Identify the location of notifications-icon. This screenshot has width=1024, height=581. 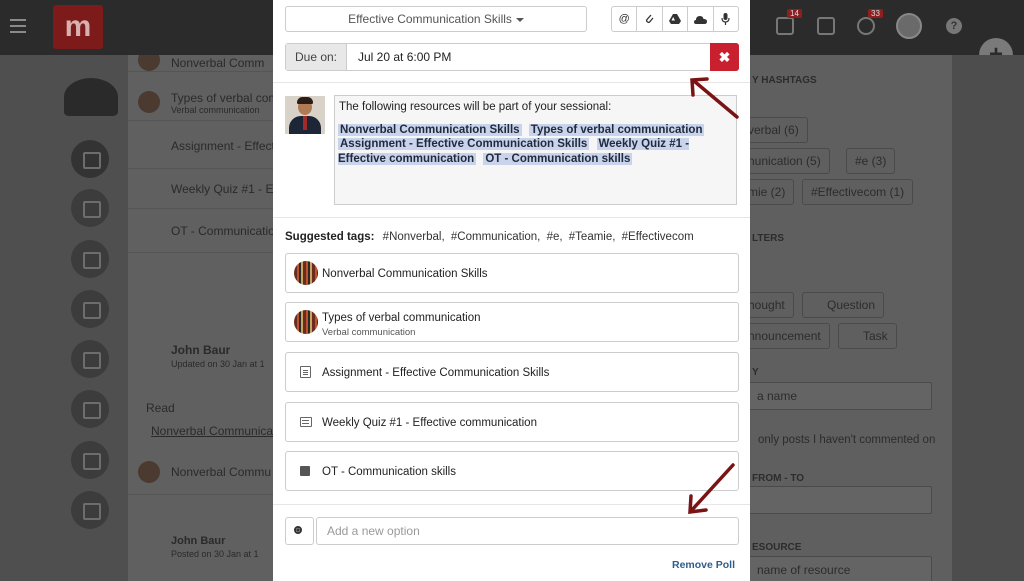
(785, 26).